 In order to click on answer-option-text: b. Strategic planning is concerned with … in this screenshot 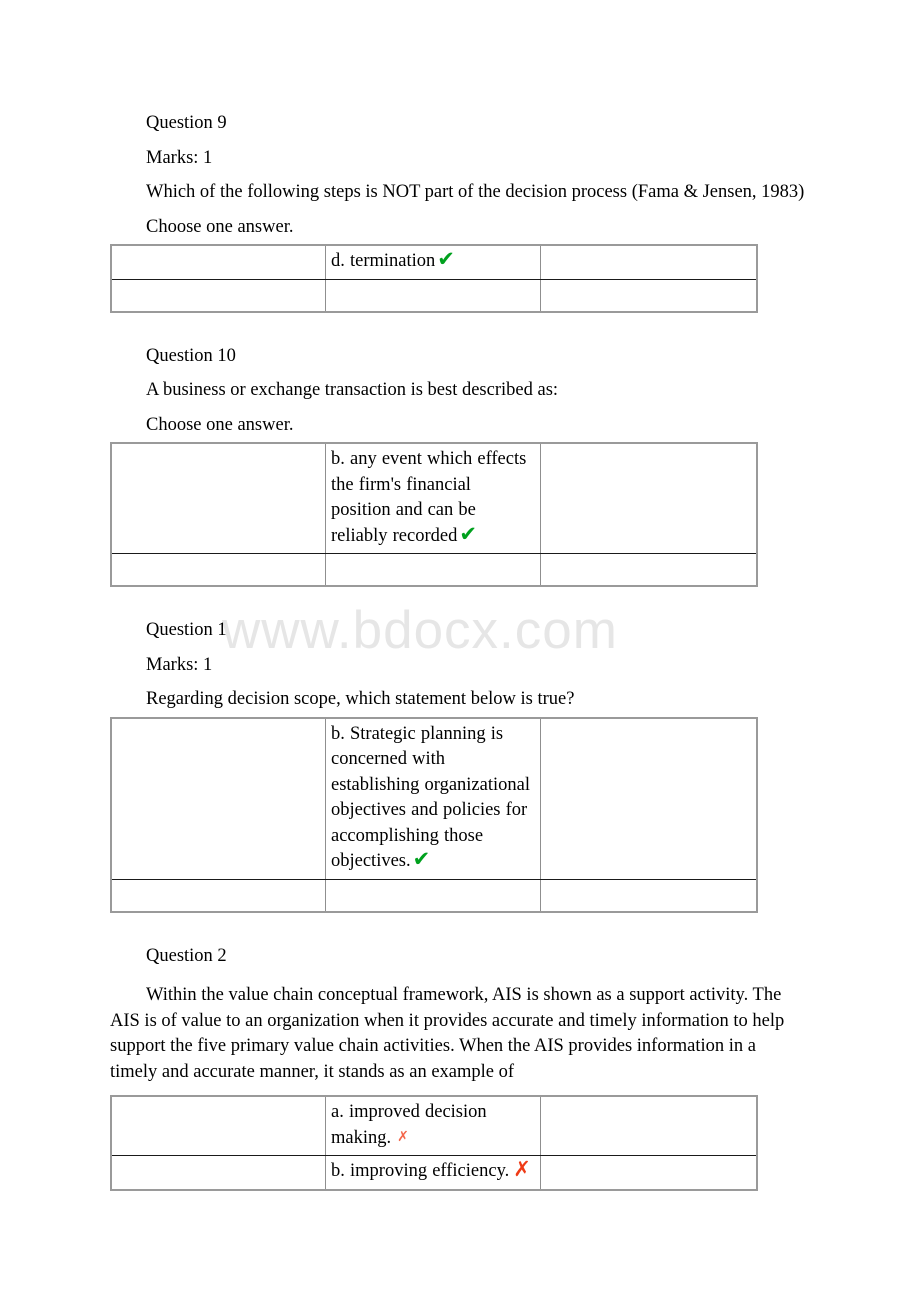, I will do `click(430, 797)`.